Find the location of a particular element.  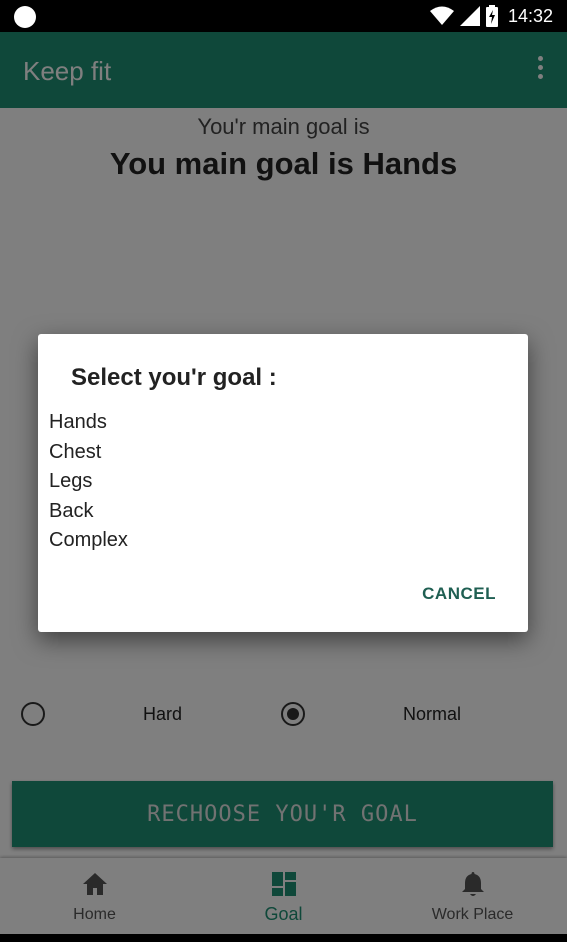

goal-option-complex: Complex is located at coordinates (88, 541).